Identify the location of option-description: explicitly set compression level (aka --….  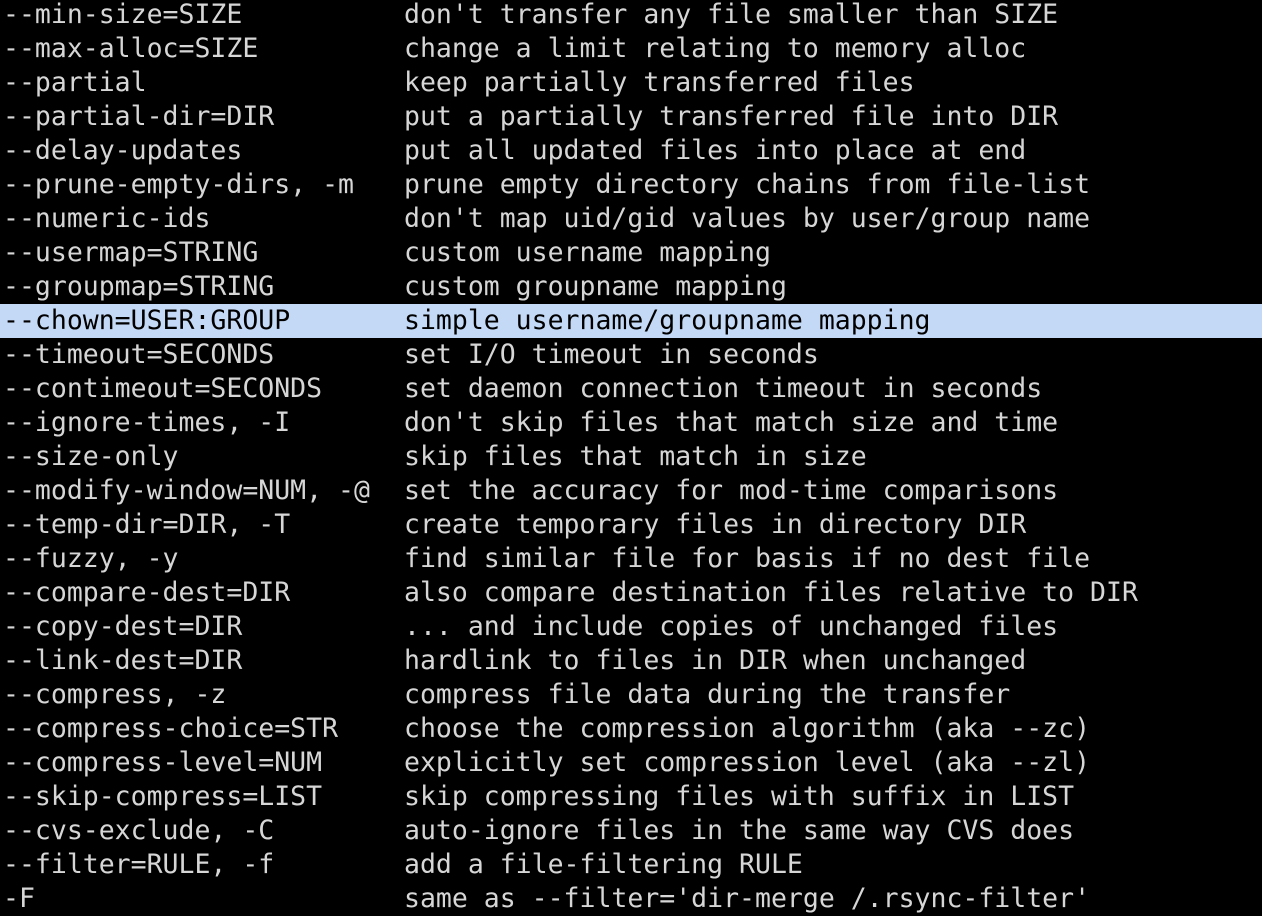
(747, 762).